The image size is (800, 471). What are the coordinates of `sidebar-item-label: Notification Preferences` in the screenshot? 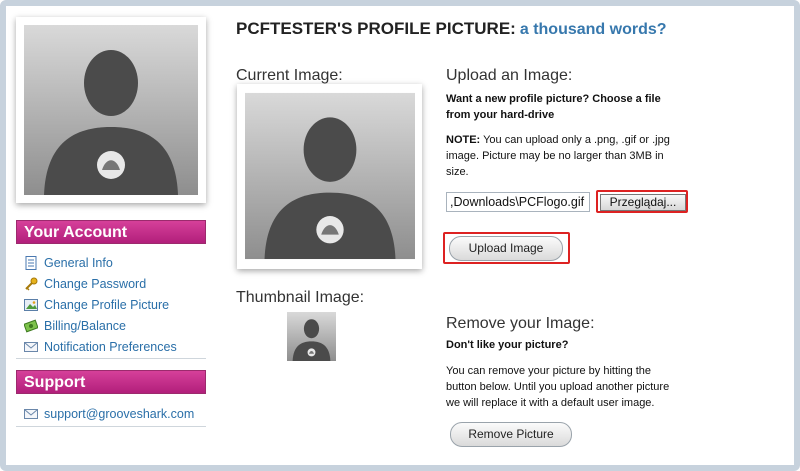 It's located at (110, 346).